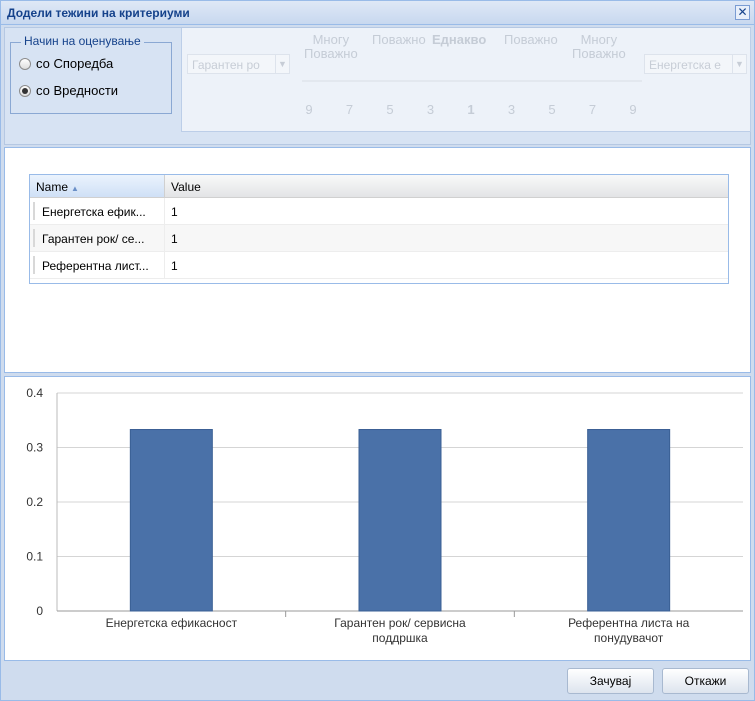 The width and height of the screenshot is (755, 701). I want to click on column-header-name: Name ▲, so click(97, 186).